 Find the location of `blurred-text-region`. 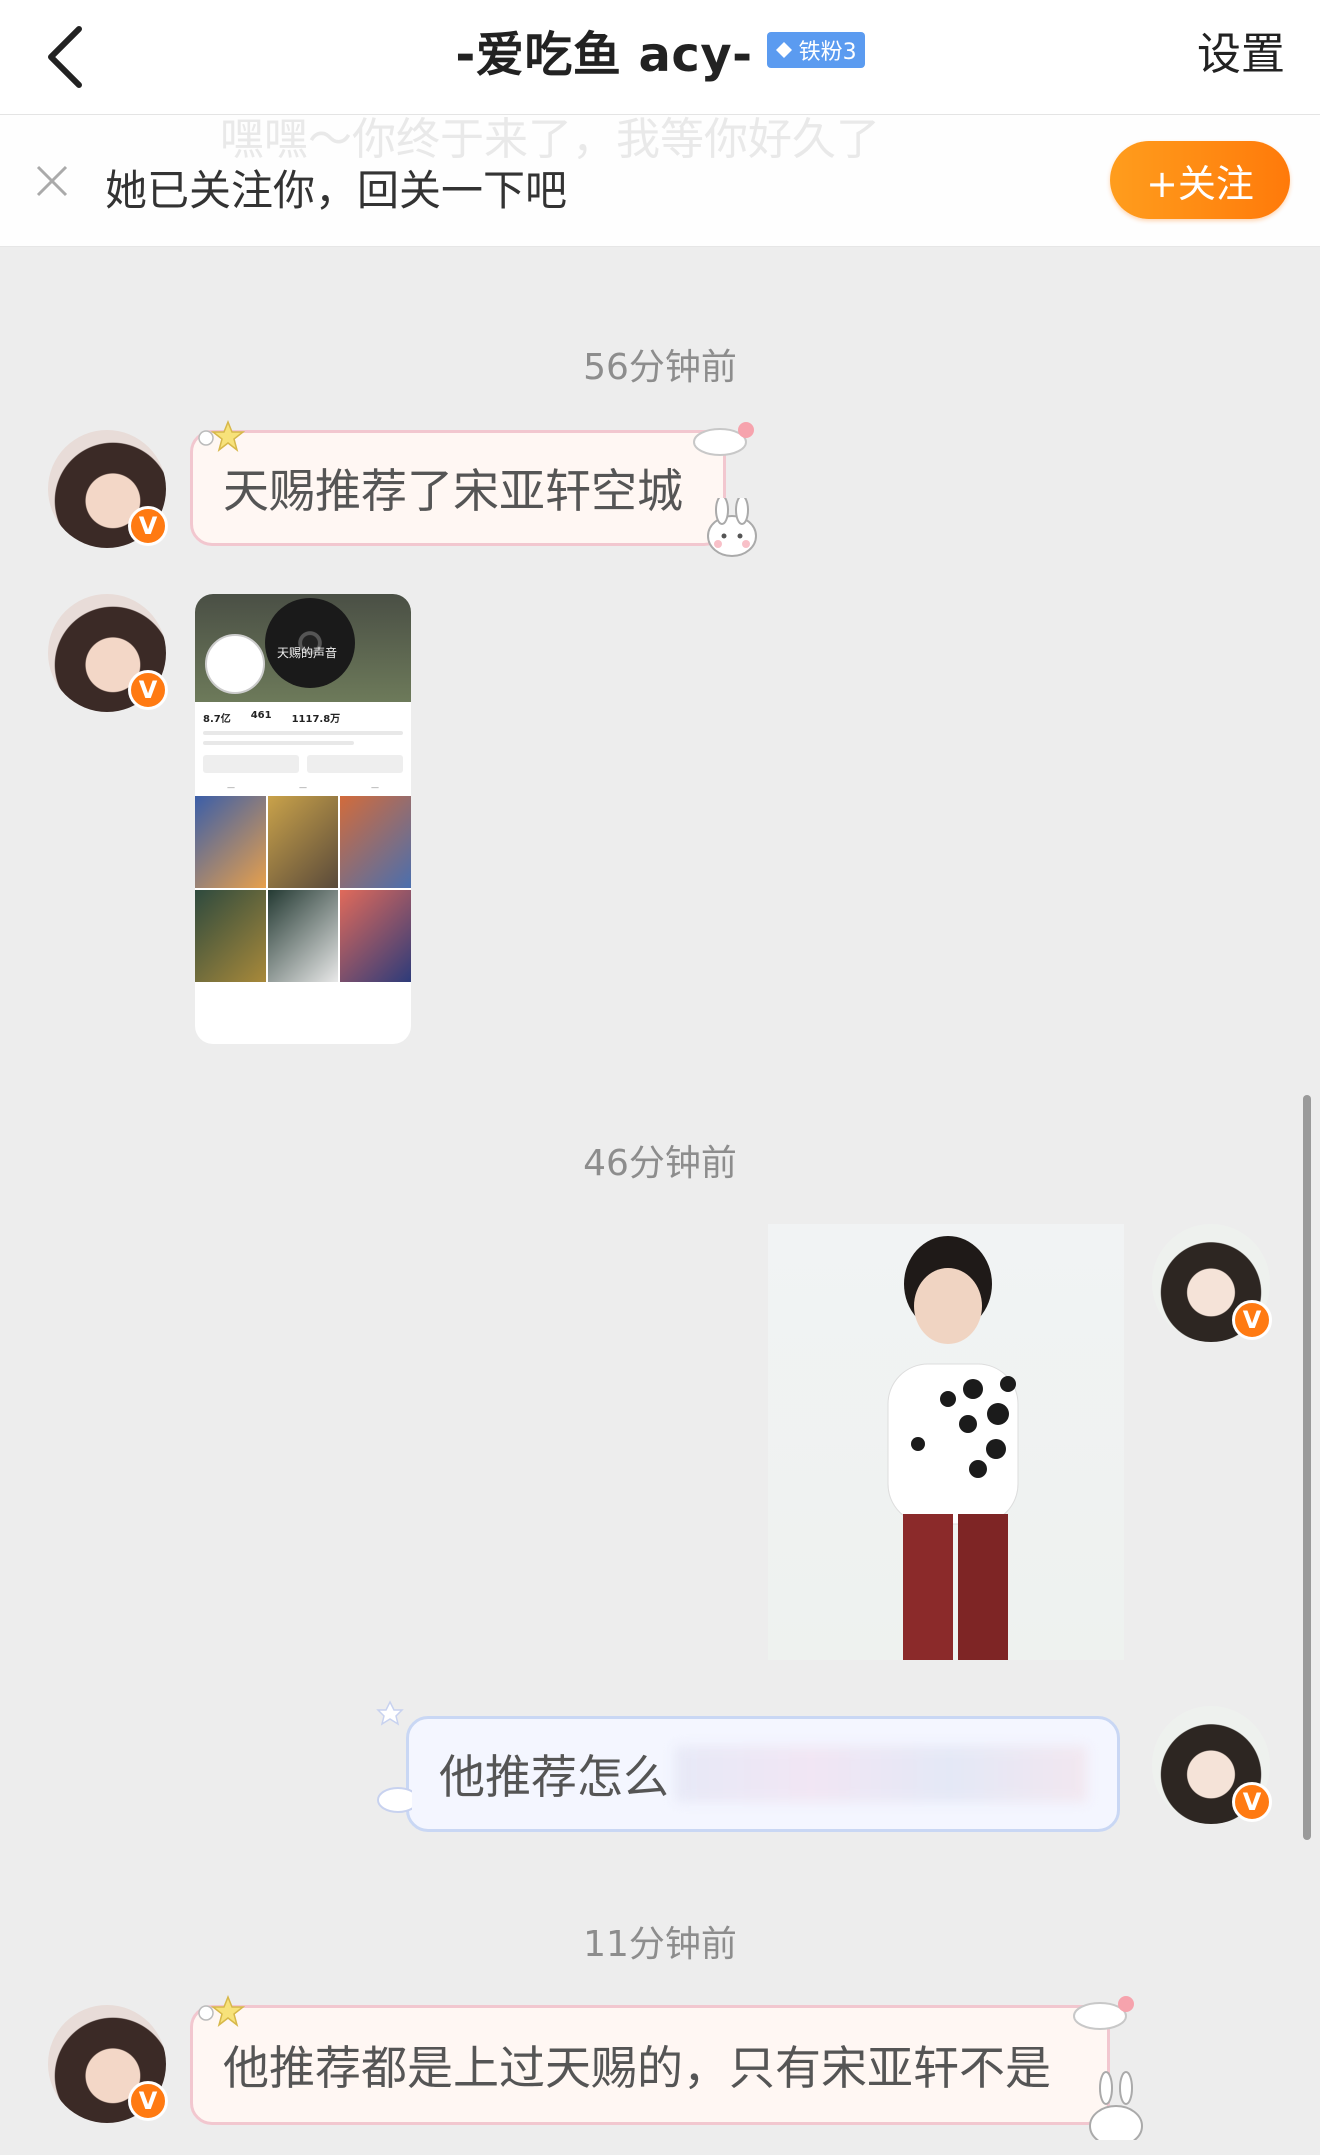

blurred-text-region is located at coordinates (881, 1774).